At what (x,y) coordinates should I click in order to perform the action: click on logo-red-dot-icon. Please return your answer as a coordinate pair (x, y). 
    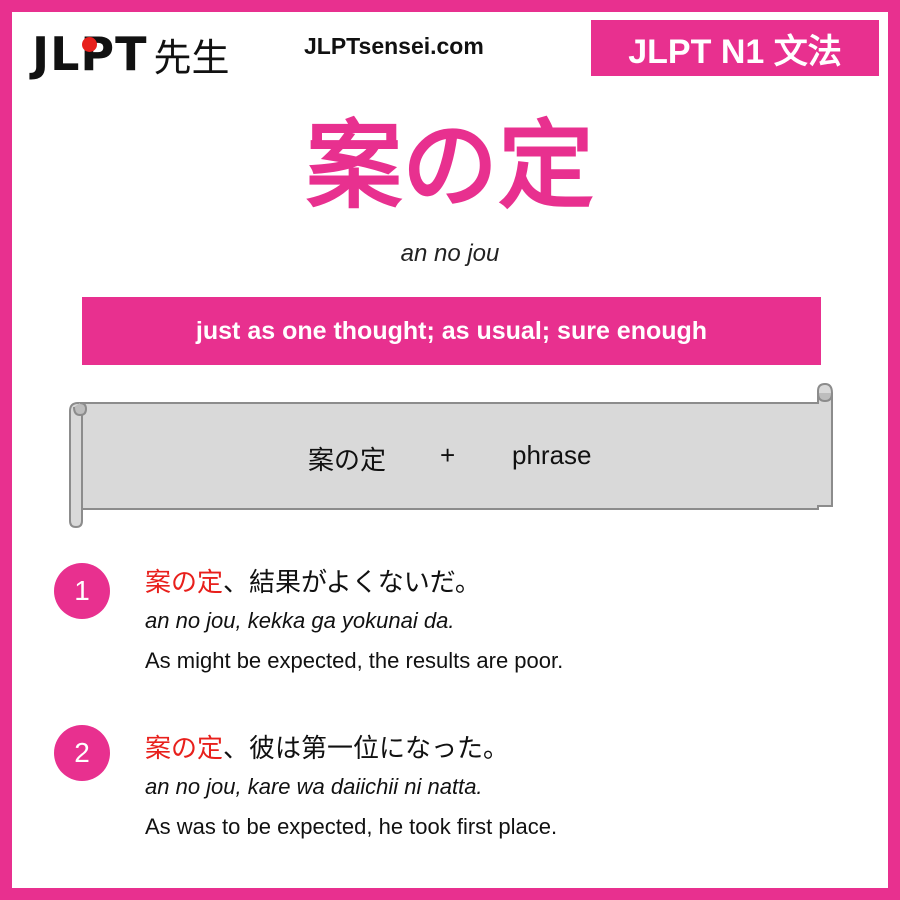
    Looking at the image, I should click on (89, 44).